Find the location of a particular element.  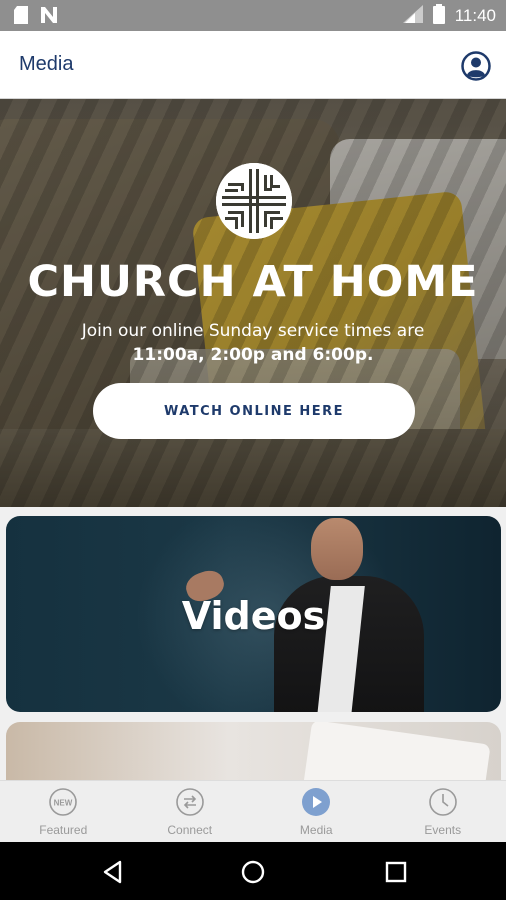

signal-icon is located at coordinates (412, 16).